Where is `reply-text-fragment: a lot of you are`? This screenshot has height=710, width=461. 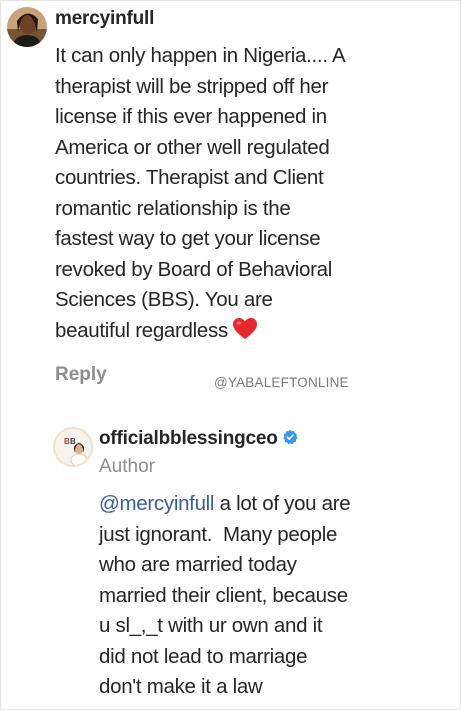
reply-text-fragment: a lot of you are is located at coordinates (282, 503).